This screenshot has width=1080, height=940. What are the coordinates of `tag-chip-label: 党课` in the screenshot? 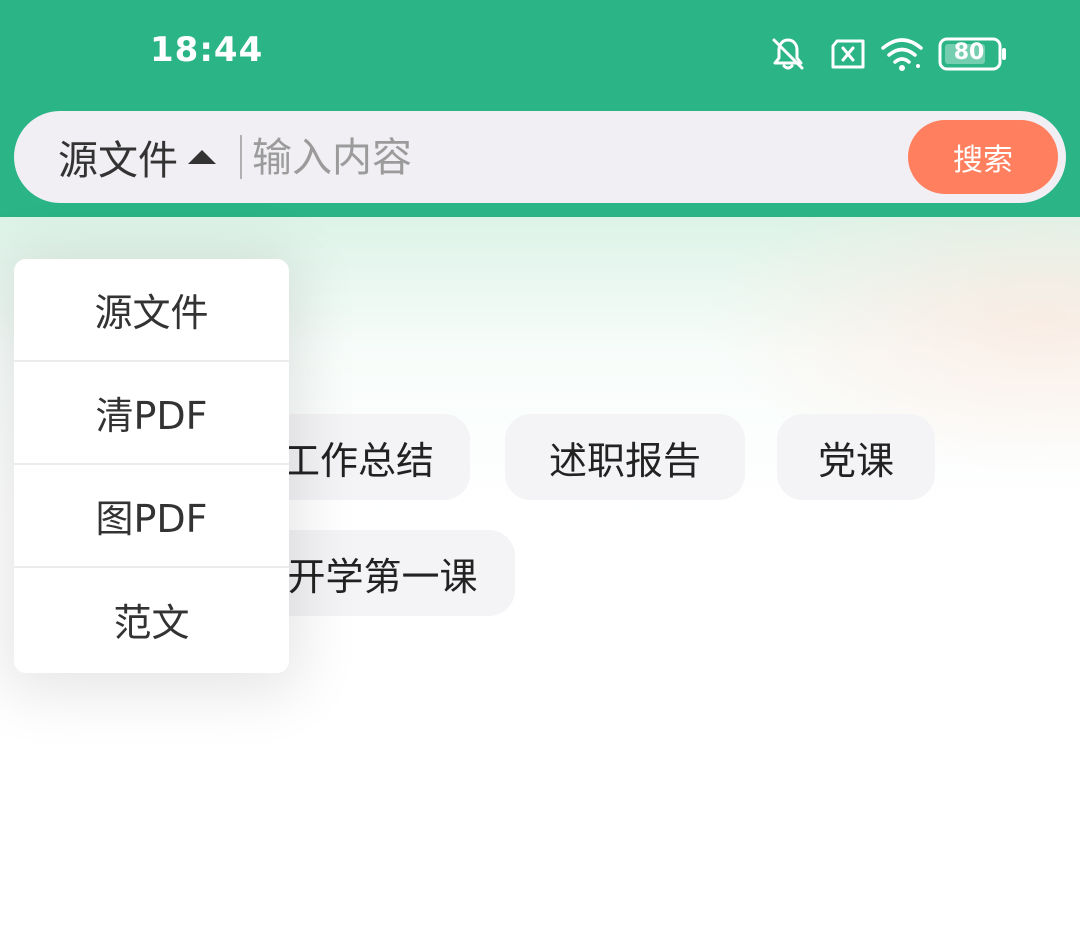 It's located at (855, 460).